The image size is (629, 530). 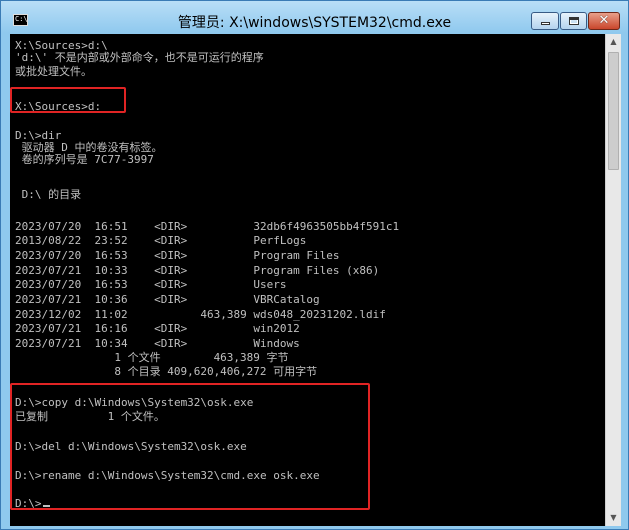 What do you see at coordinates (157, 343) in the screenshot?
I see `console-line: 2023/07/21 10:34 <DIR> Windows` at bounding box center [157, 343].